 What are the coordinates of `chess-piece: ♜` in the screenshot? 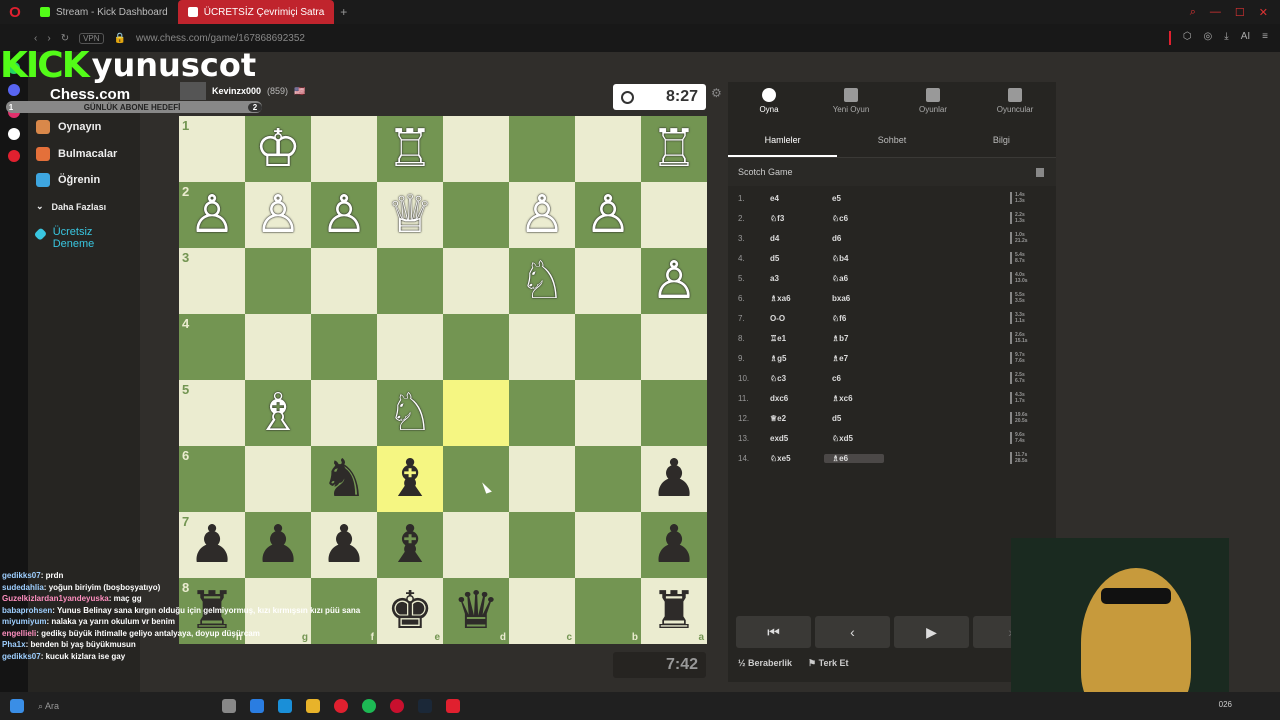 It's located at (674, 611).